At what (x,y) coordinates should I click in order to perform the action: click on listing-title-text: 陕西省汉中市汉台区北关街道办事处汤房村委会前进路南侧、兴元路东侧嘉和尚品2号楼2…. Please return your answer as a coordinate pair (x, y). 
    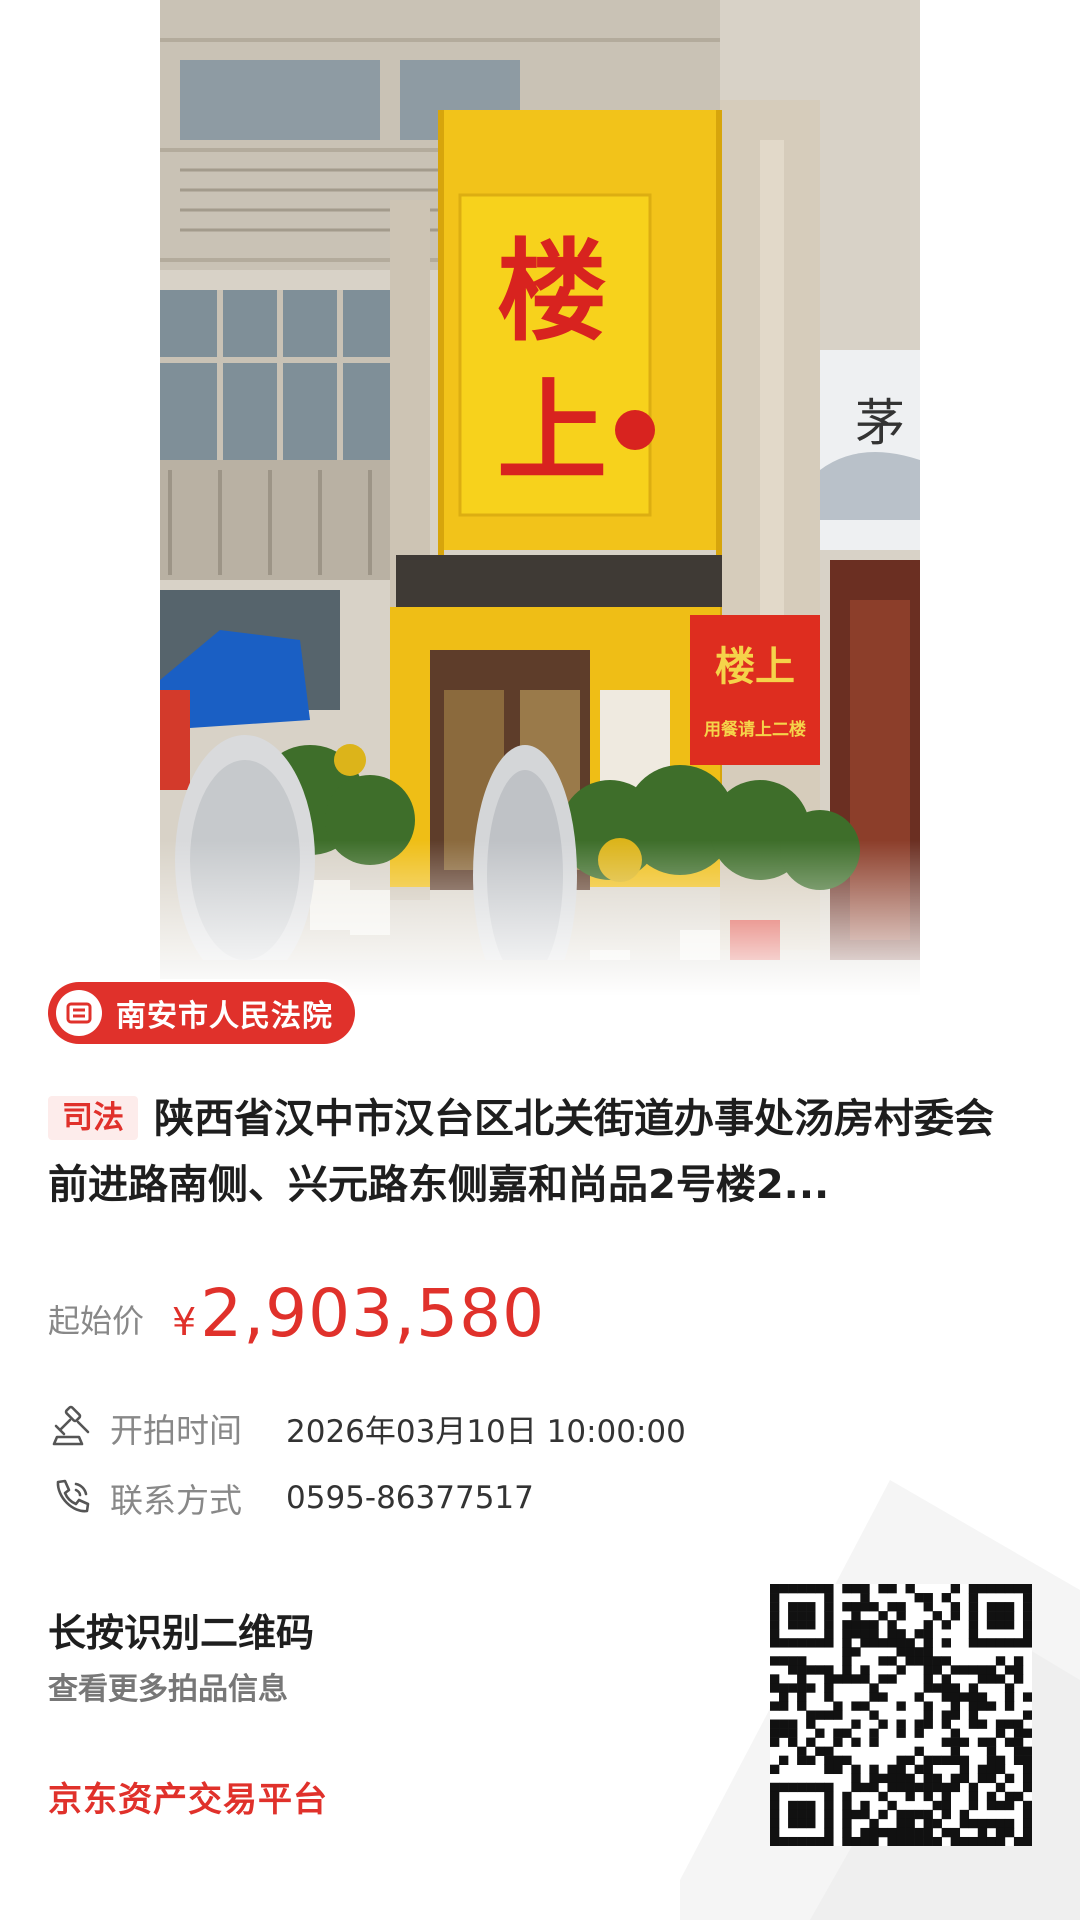
    Looking at the image, I should click on (521, 1152).